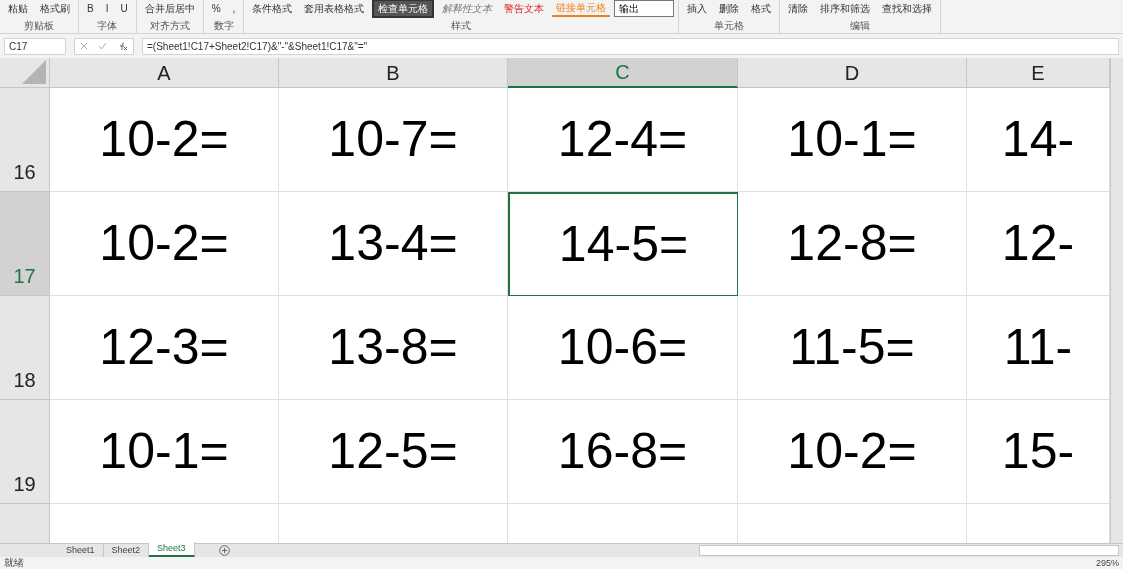  I want to click on ribbon-group-label: 数字, so click(223, 26).